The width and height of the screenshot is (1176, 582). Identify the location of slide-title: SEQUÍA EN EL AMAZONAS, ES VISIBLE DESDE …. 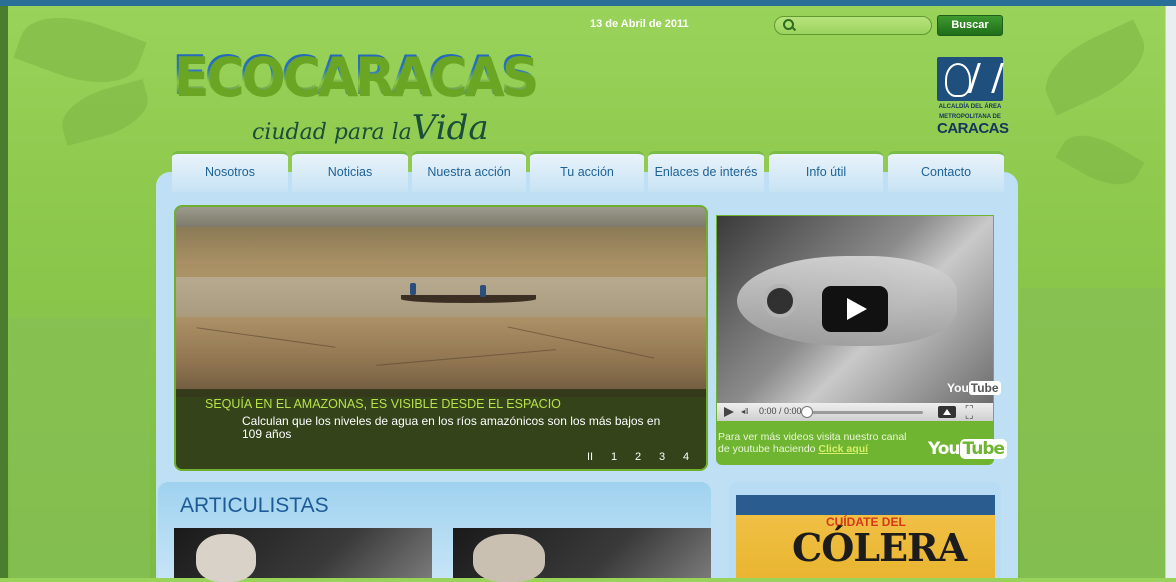
(383, 404).